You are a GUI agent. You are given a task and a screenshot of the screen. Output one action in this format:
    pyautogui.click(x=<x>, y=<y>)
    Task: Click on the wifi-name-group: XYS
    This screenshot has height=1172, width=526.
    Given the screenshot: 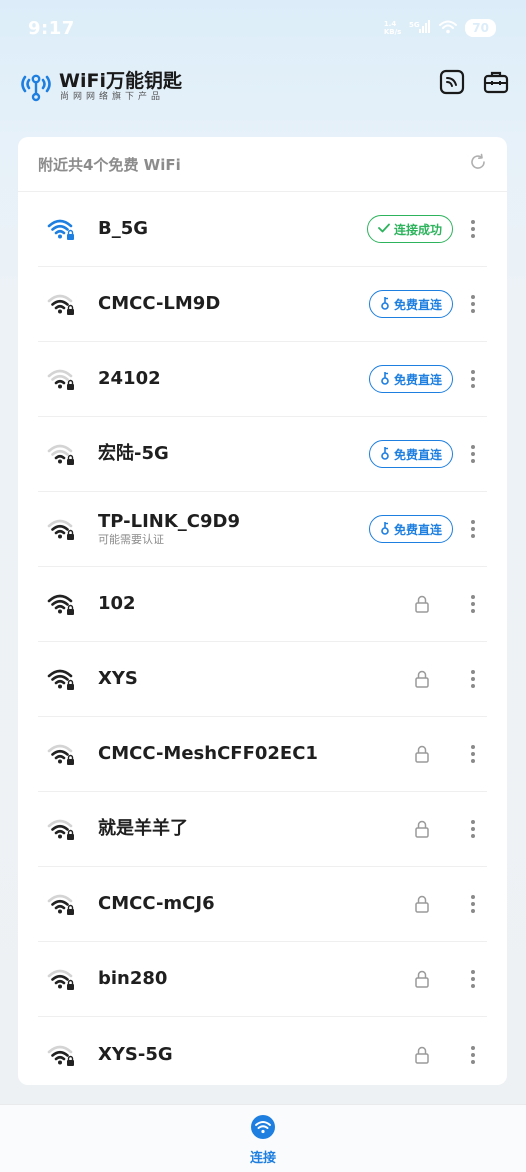 What is the action you would take?
    pyautogui.click(x=118, y=679)
    